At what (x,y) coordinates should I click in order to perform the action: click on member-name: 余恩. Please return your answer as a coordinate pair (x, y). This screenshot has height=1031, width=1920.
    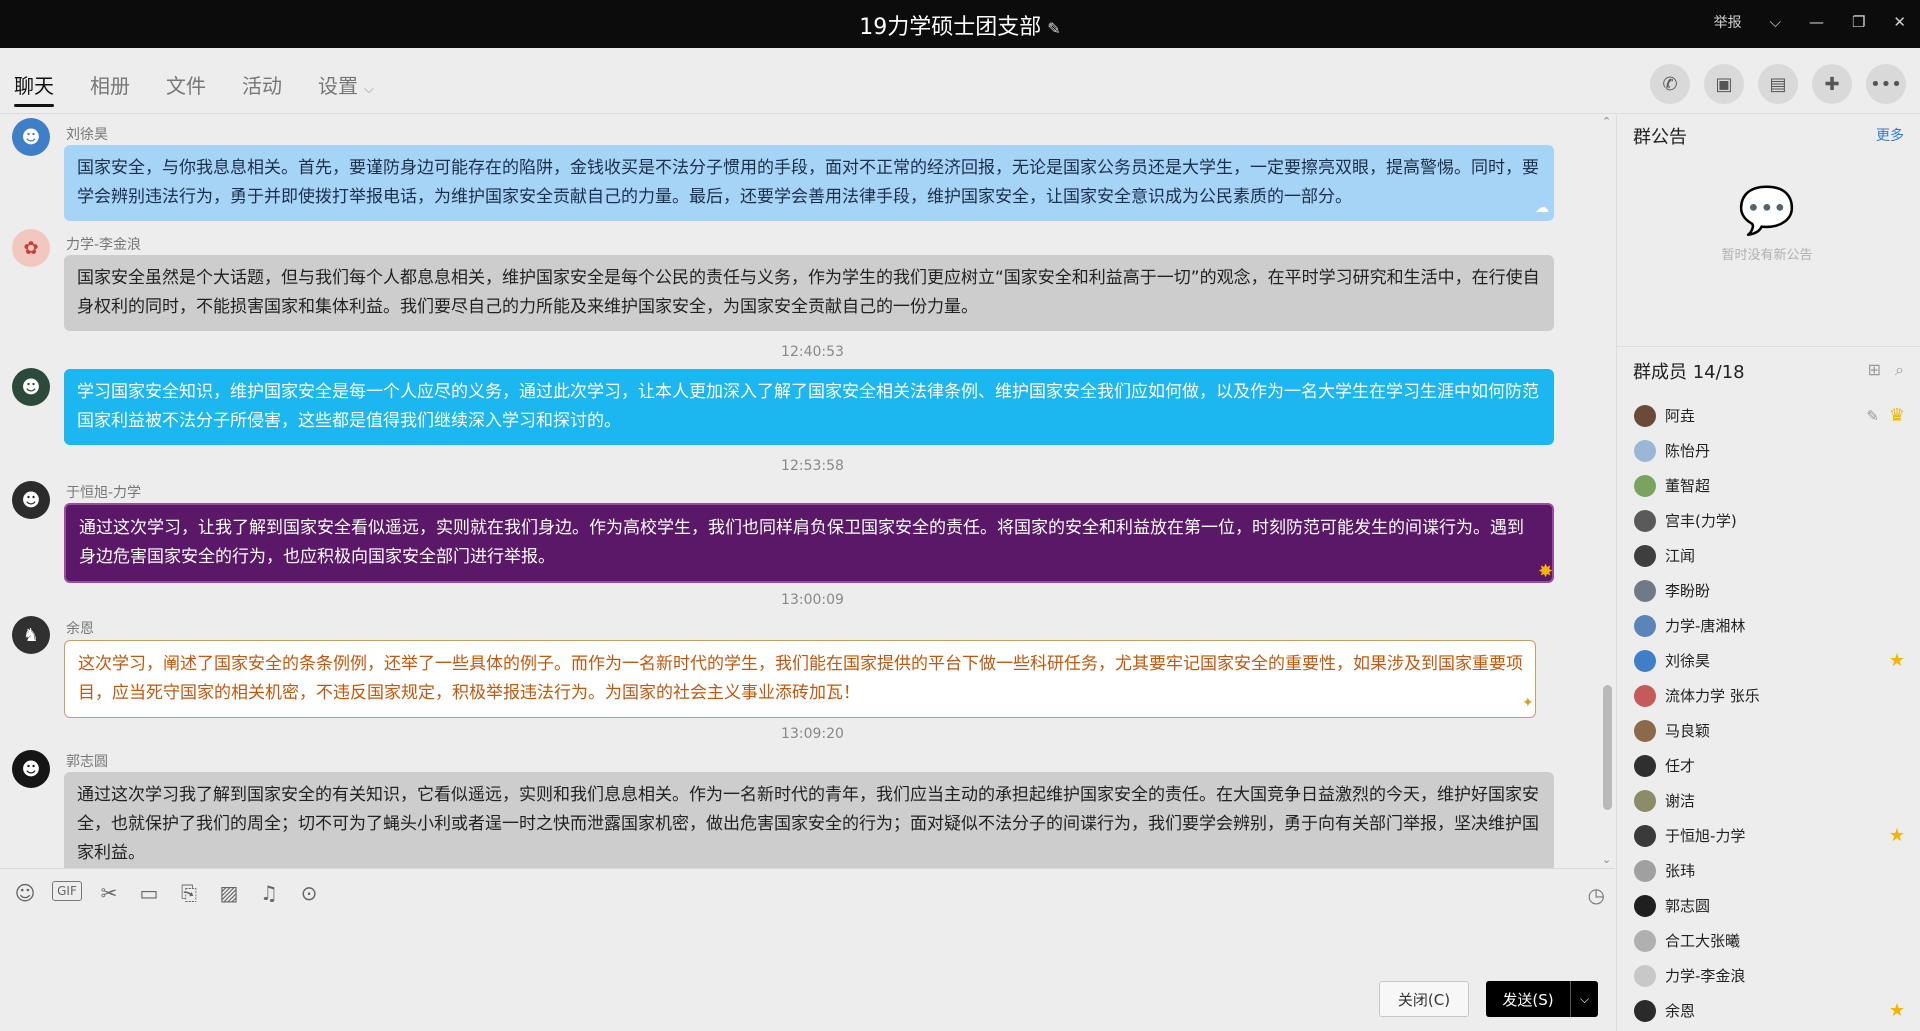
    Looking at the image, I should click on (1680, 1011).